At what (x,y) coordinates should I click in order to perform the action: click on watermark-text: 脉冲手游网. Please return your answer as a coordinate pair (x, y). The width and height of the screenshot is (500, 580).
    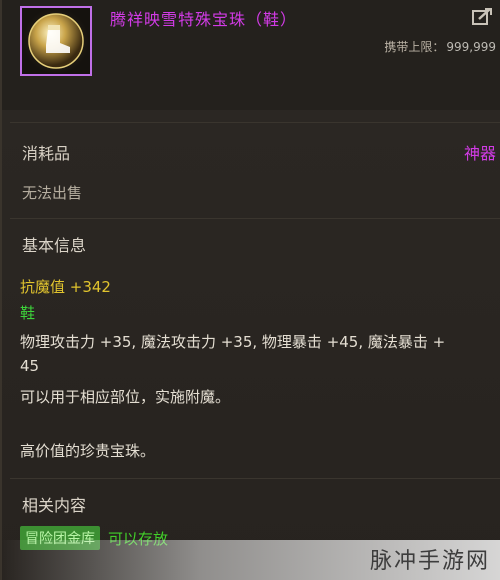
    Looking at the image, I should click on (429, 561).